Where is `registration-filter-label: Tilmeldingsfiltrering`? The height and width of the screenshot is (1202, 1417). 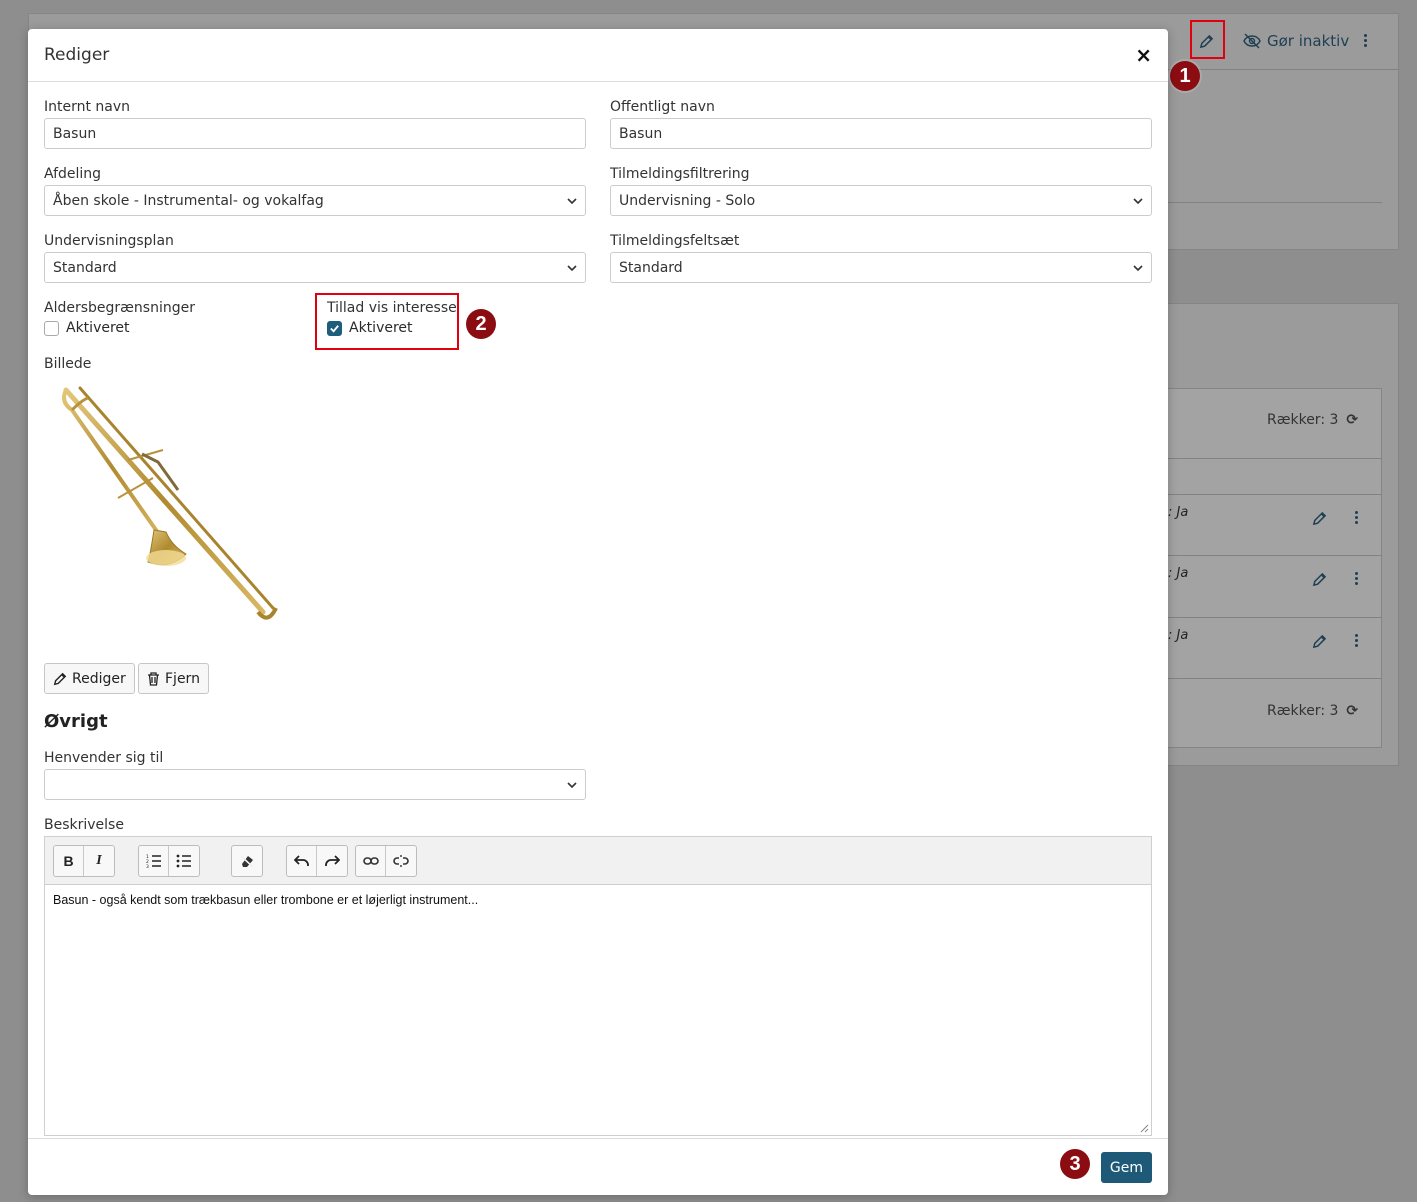
registration-filter-label: Tilmeldingsfiltrering is located at coordinates (680, 174).